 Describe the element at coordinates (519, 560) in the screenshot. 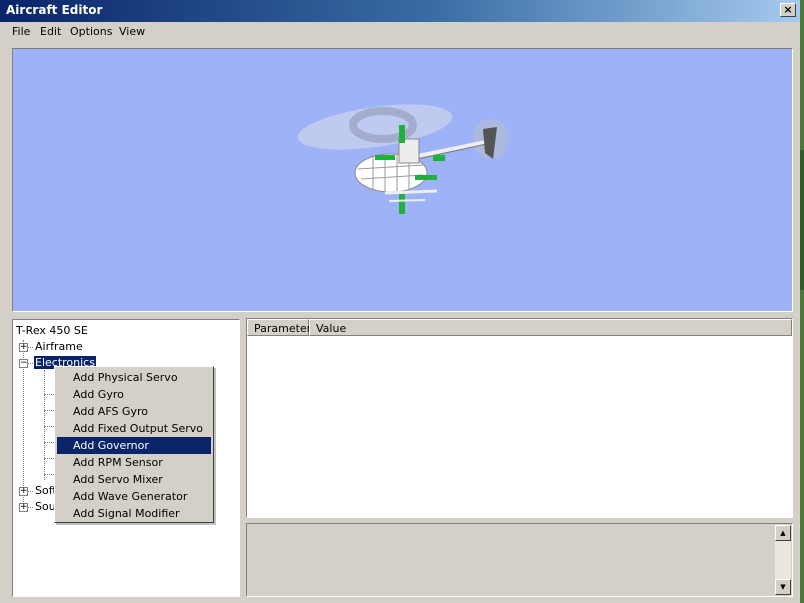

I see `description-panel: ▲ ▼` at that location.